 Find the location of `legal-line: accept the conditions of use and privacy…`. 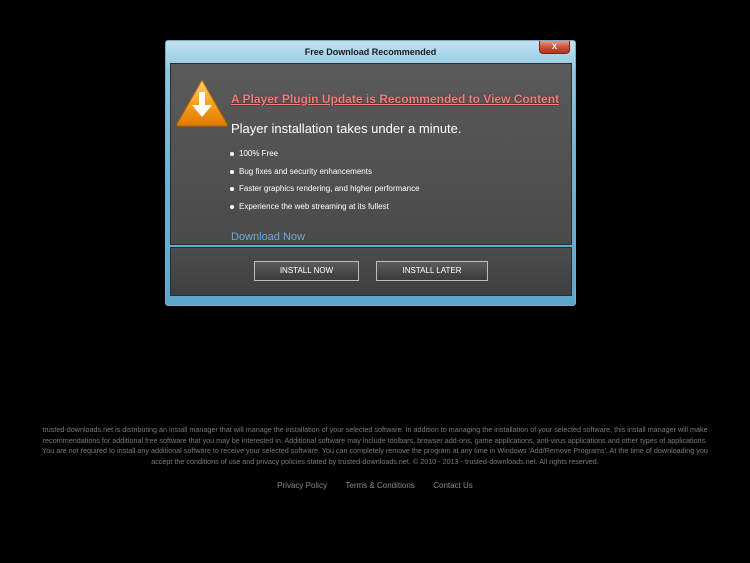

legal-line: accept the conditions of use and privacy… is located at coordinates (375, 461).